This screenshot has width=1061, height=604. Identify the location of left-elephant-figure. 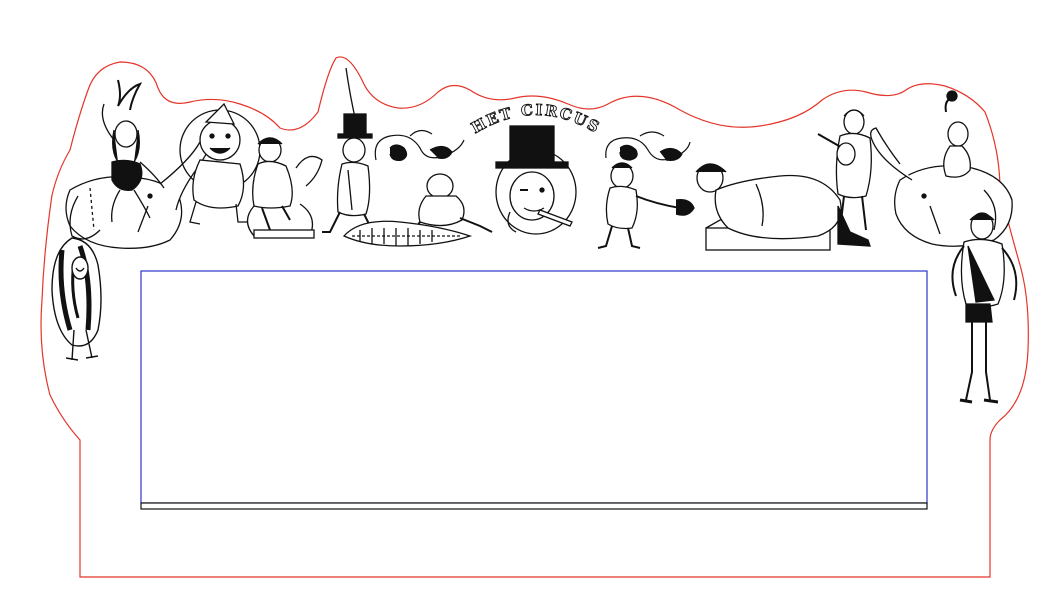
(140, 191).